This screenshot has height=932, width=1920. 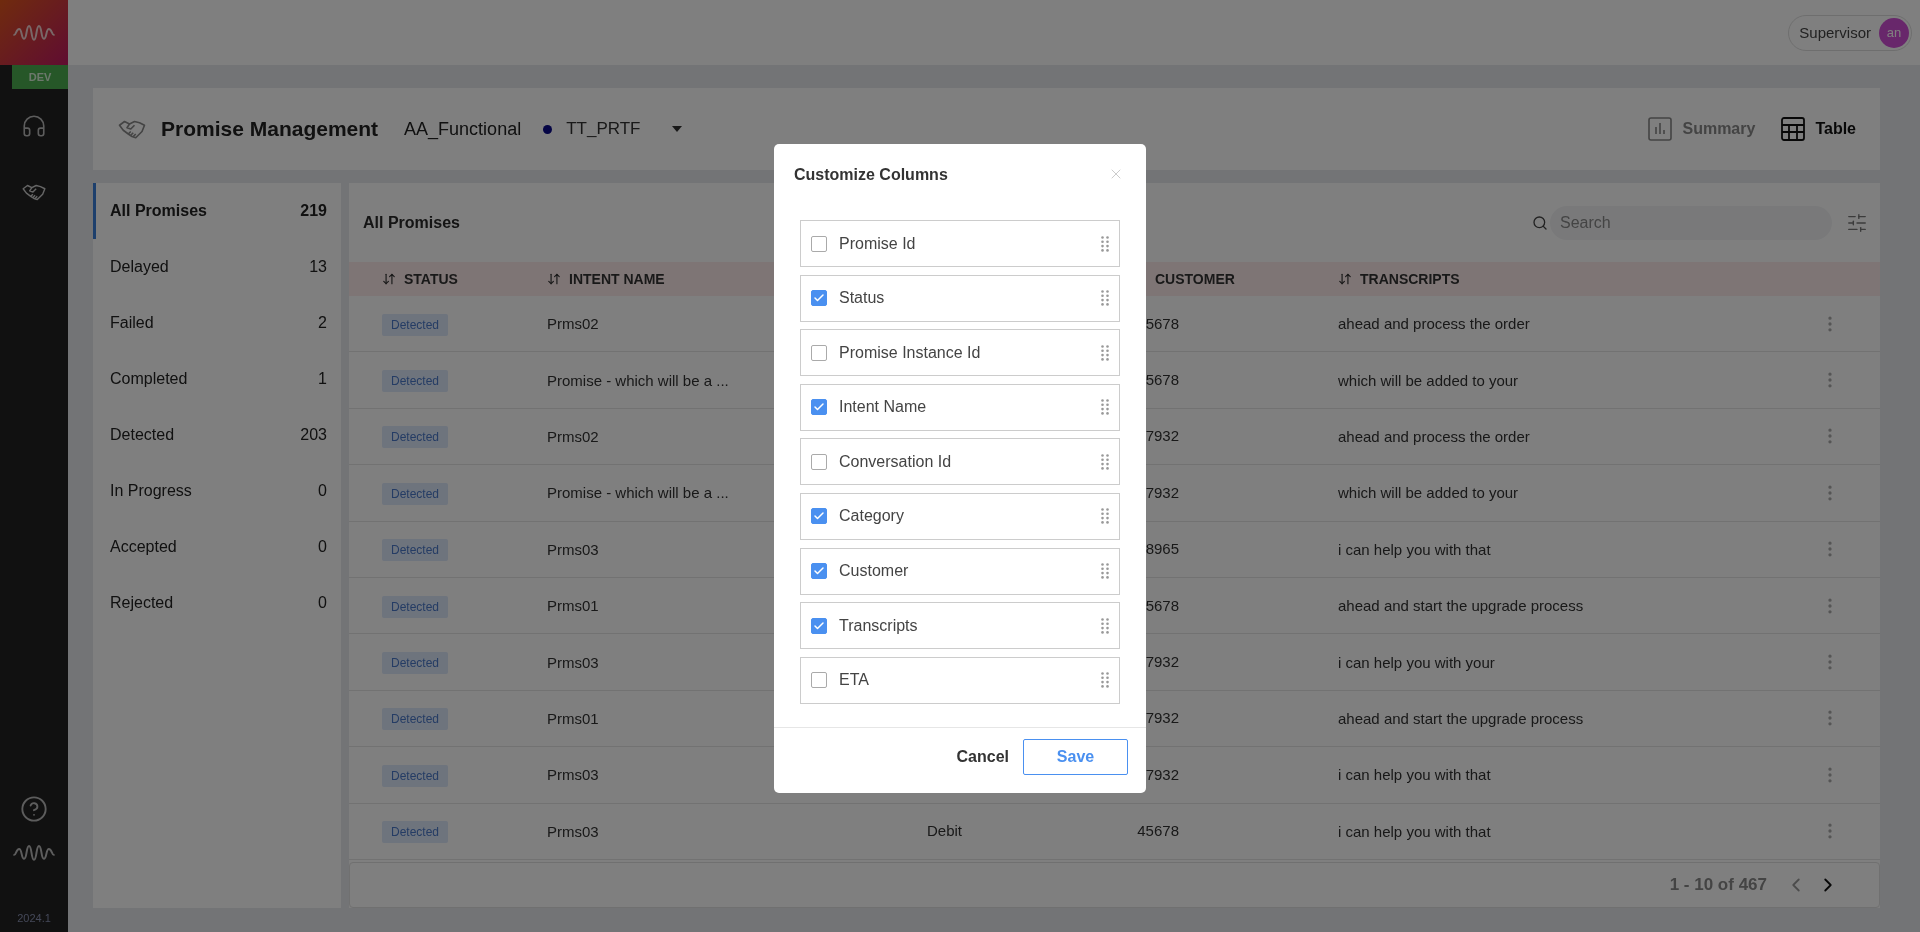 What do you see at coordinates (960, 298) in the screenshot?
I see `column-option: Status` at bounding box center [960, 298].